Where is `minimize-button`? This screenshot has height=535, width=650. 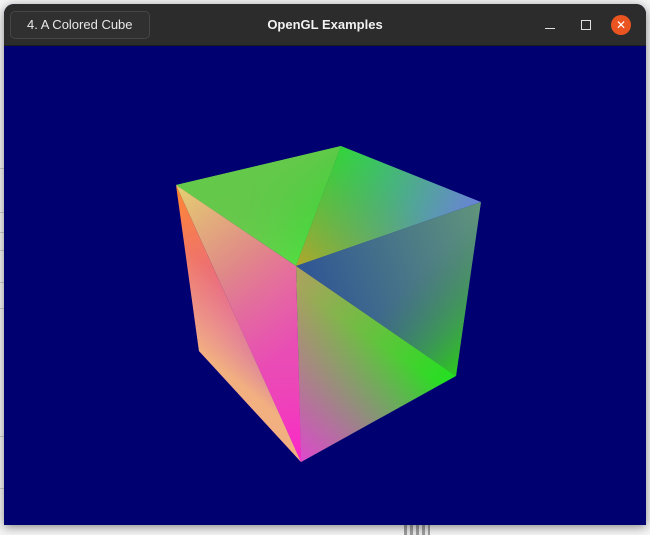
minimize-button is located at coordinates (550, 25).